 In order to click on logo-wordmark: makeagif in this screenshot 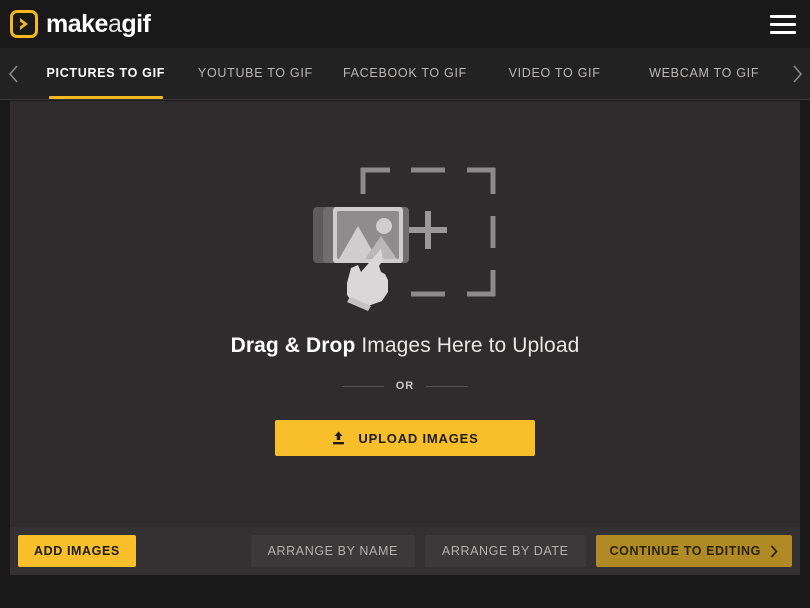, I will do `click(98, 23)`.